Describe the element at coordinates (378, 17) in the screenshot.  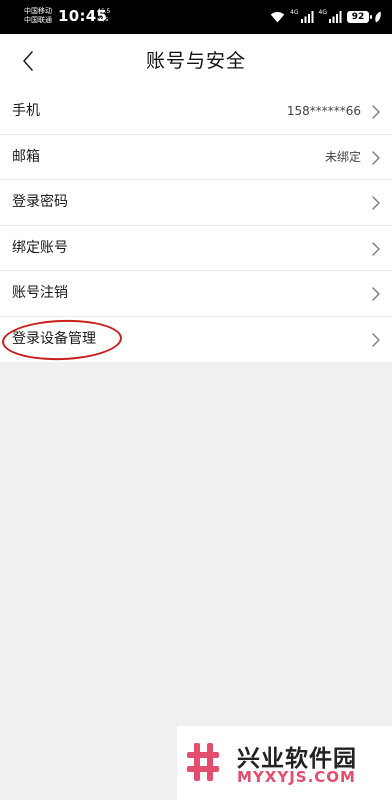
I see `leaf-icon` at that location.